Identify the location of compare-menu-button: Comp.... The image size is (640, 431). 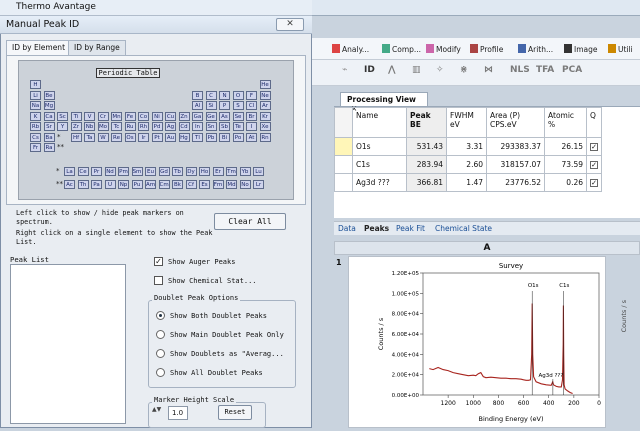
(401, 49).